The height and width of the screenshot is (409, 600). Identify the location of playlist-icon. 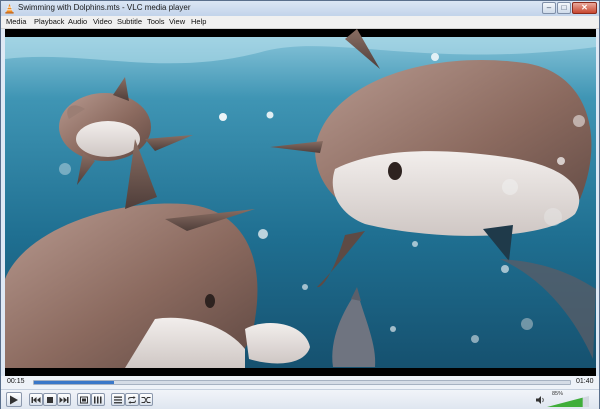
(118, 399).